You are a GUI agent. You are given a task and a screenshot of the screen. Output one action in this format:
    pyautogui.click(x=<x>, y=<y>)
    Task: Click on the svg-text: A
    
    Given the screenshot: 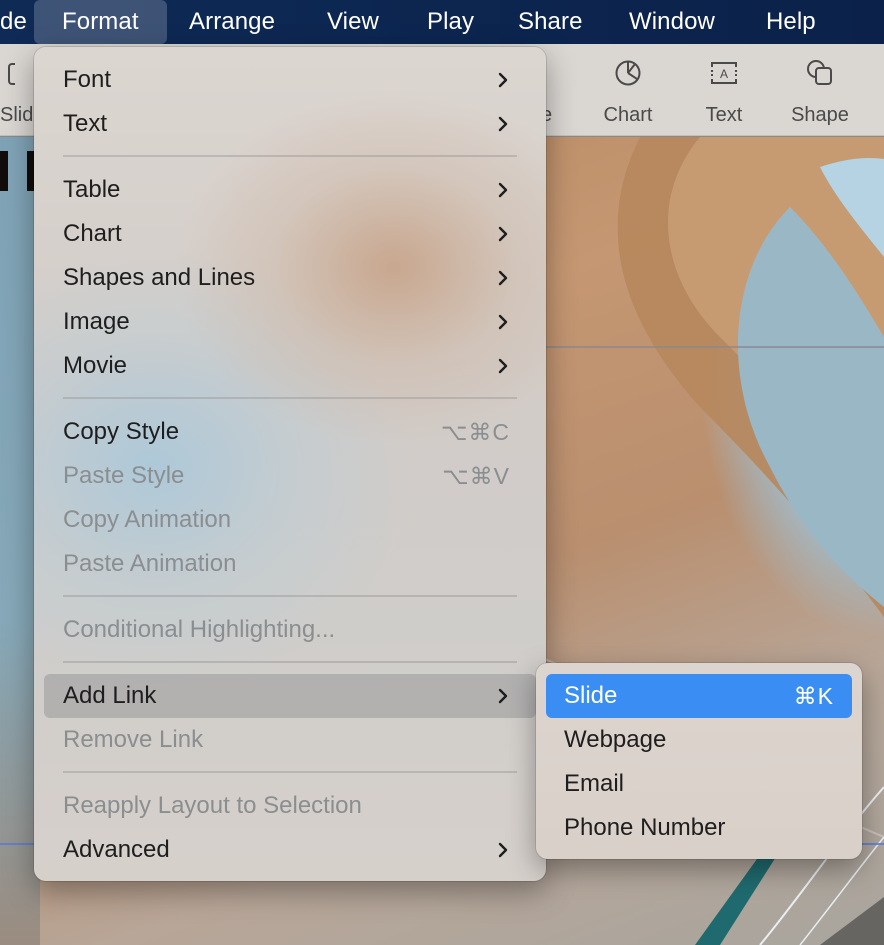 What is the action you would take?
    pyautogui.click(x=724, y=74)
    